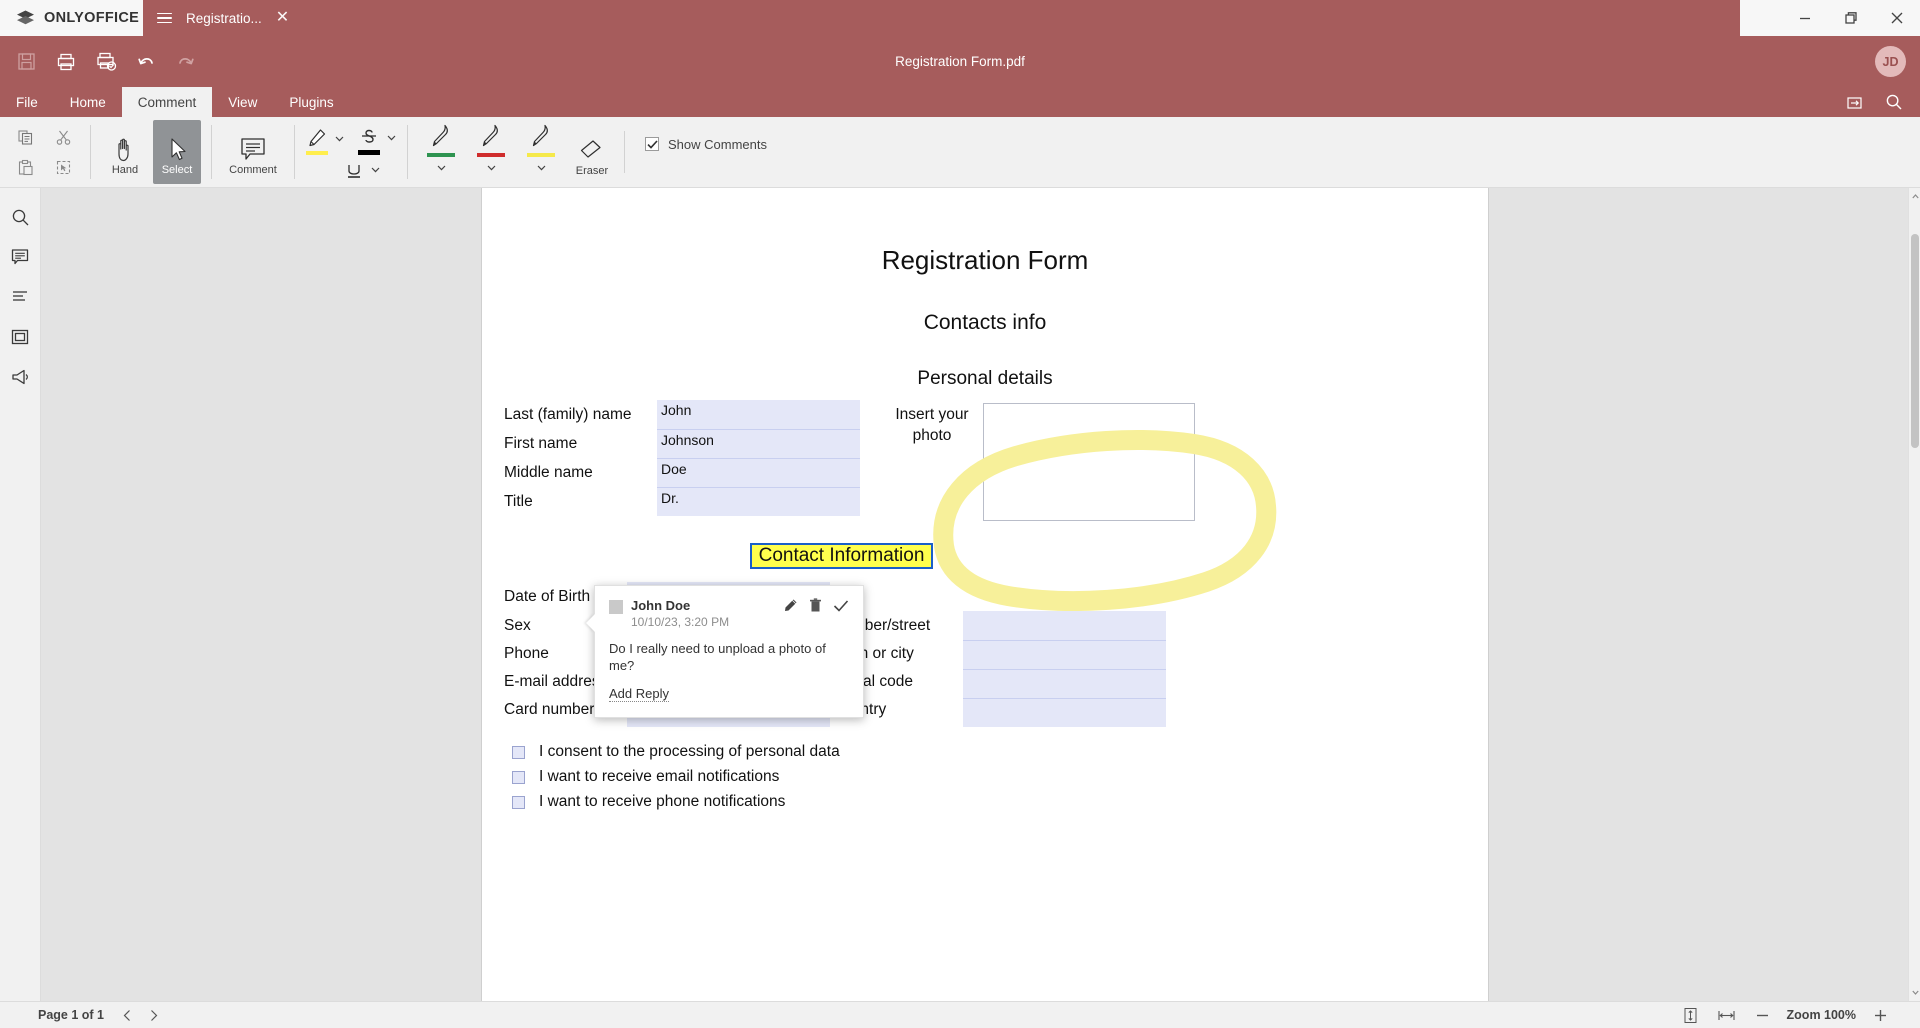 The image size is (1920, 1028). I want to click on zoom-in-button, so click(1880, 1015).